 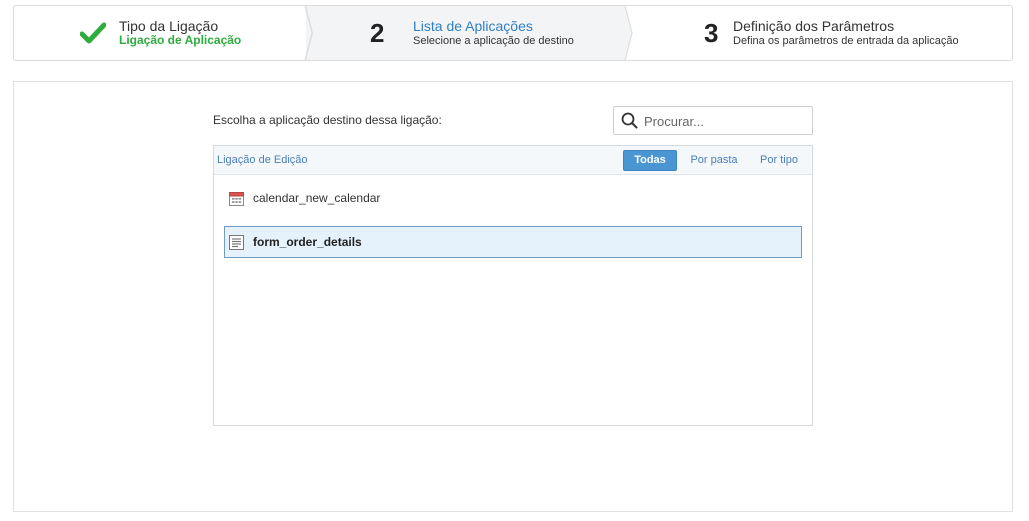 I want to click on step-subtitle: Ligação de Aplicação, so click(x=180, y=40).